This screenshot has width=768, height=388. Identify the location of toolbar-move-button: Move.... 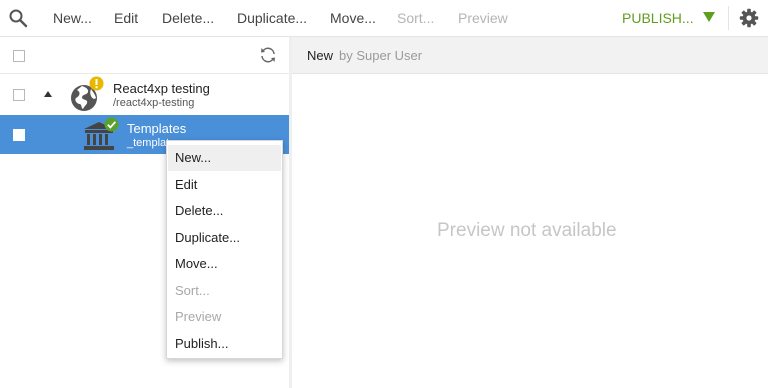
(353, 18).